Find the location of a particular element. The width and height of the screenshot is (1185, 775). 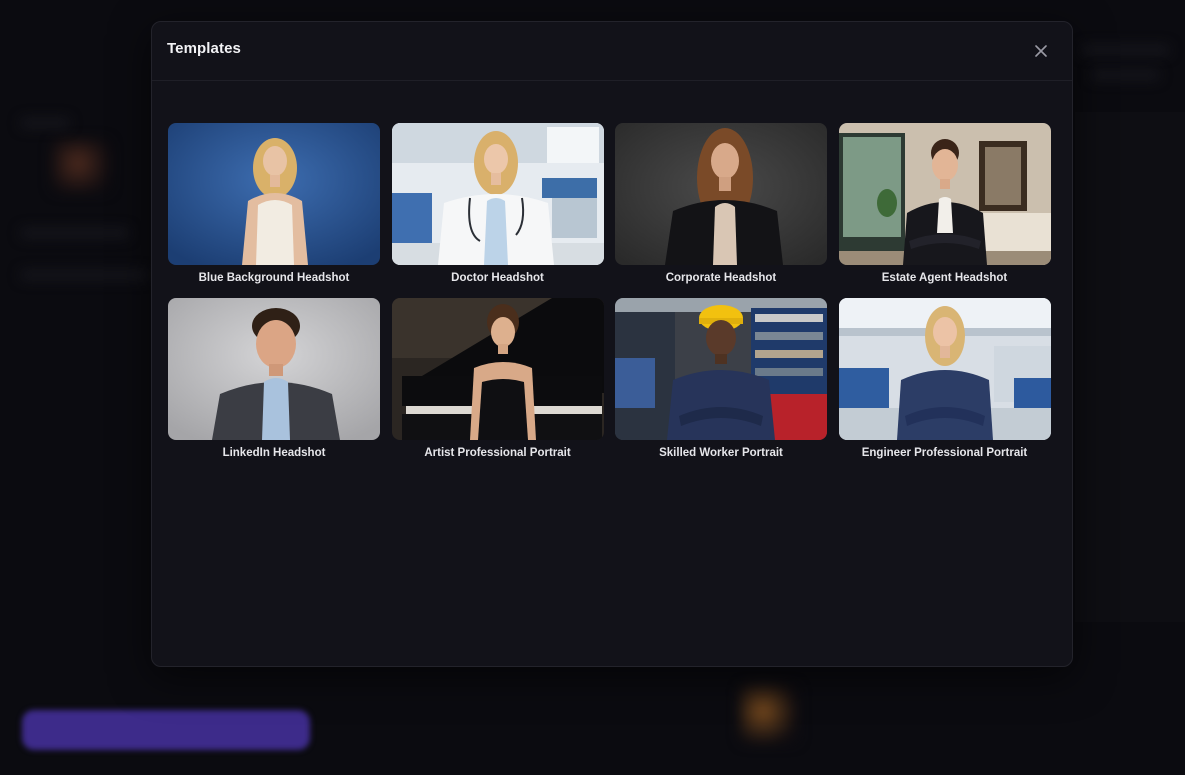

template-label: LinkedIn Headshot is located at coordinates (274, 453).